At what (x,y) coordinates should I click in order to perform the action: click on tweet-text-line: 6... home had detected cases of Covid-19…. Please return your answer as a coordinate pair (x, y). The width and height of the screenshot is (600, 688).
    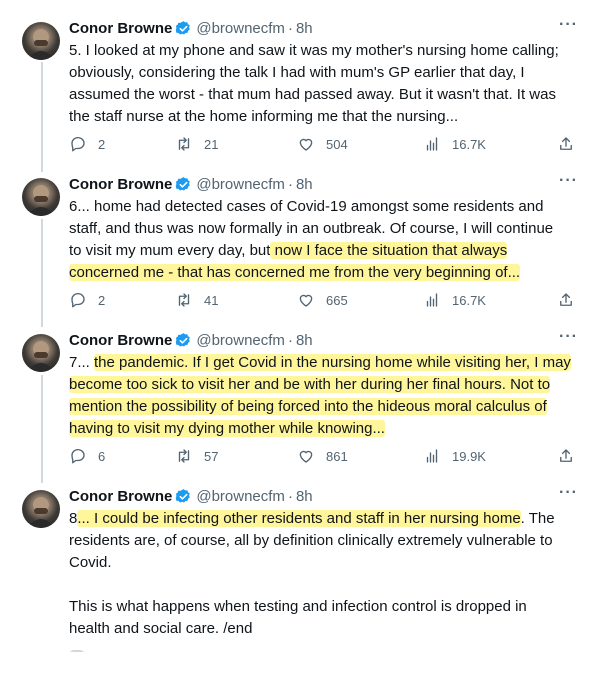
    Looking at the image, I should click on (306, 206).